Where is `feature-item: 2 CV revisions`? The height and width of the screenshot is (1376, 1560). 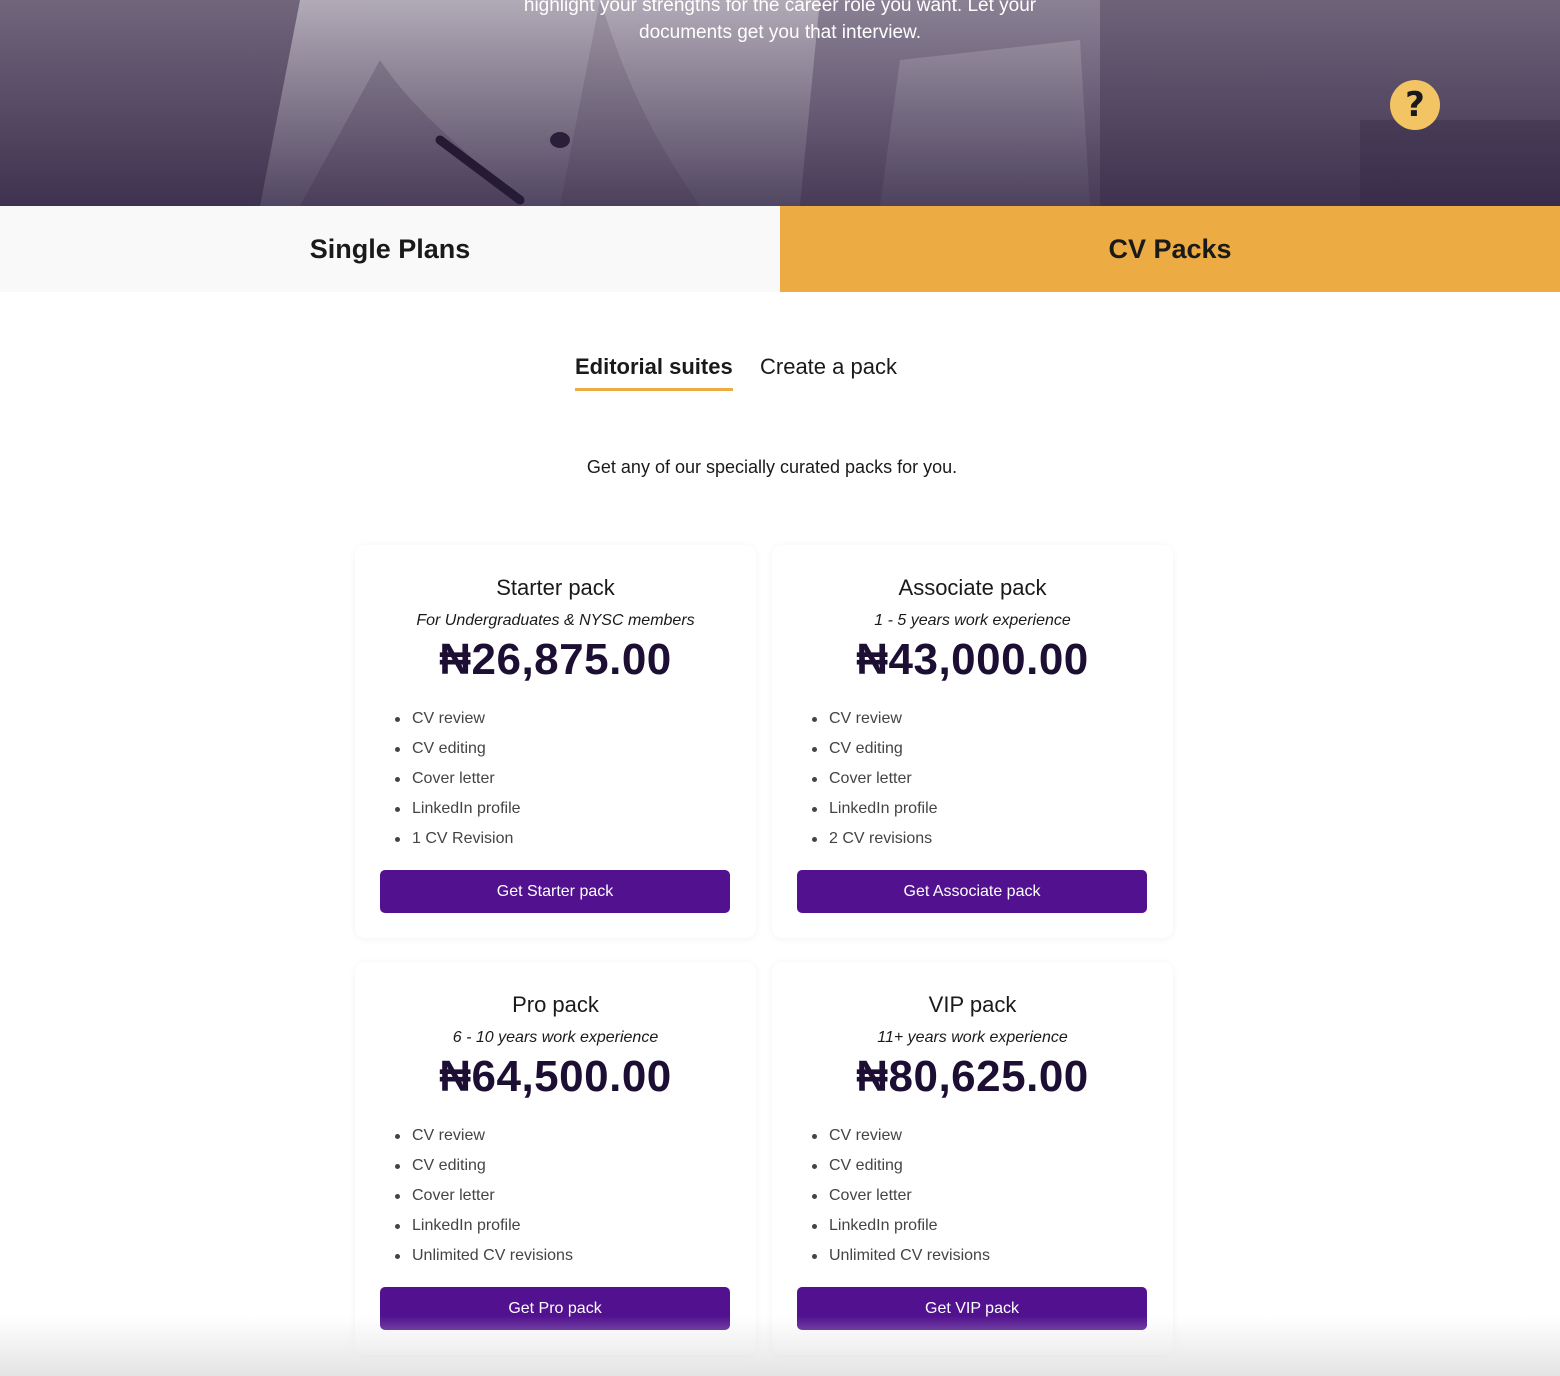 feature-item: 2 CV revisions is located at coordinates (875, 844).